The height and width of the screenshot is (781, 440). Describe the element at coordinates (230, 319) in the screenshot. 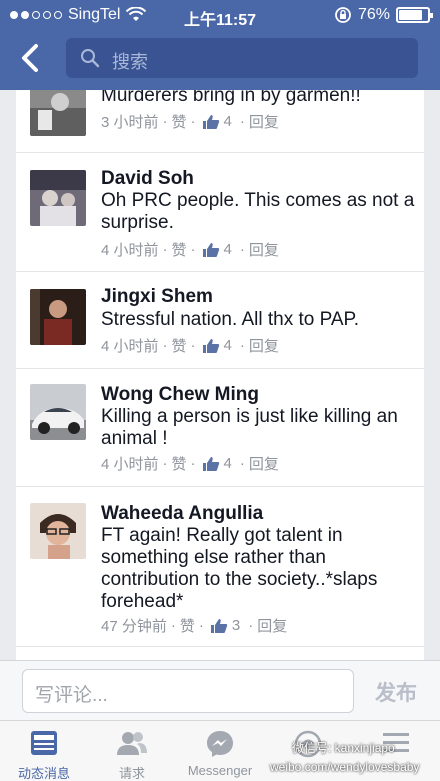

I see `comment-text: Stressful nation. All thx to PAP.` at that location.